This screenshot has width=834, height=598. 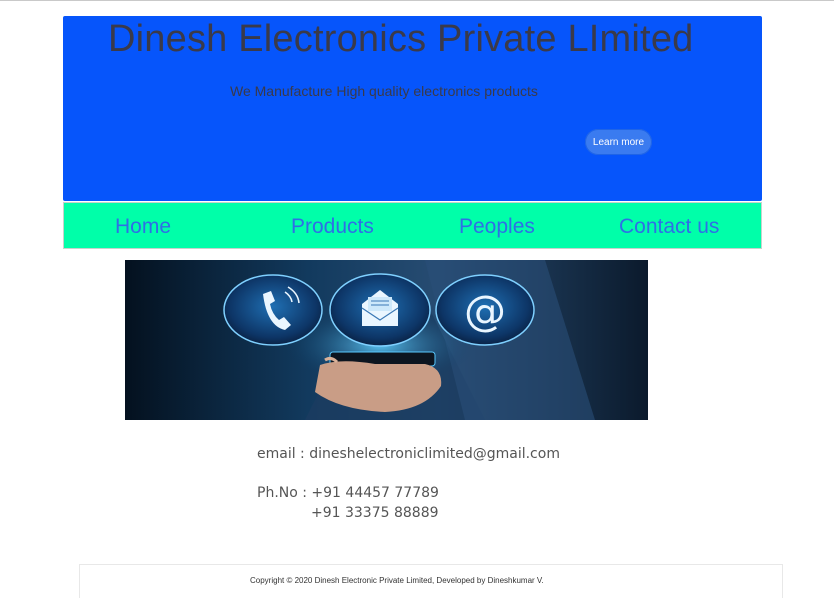 I want to click on main-navigation: Home Products Peoples Contact us, so click(x=412, y=225).